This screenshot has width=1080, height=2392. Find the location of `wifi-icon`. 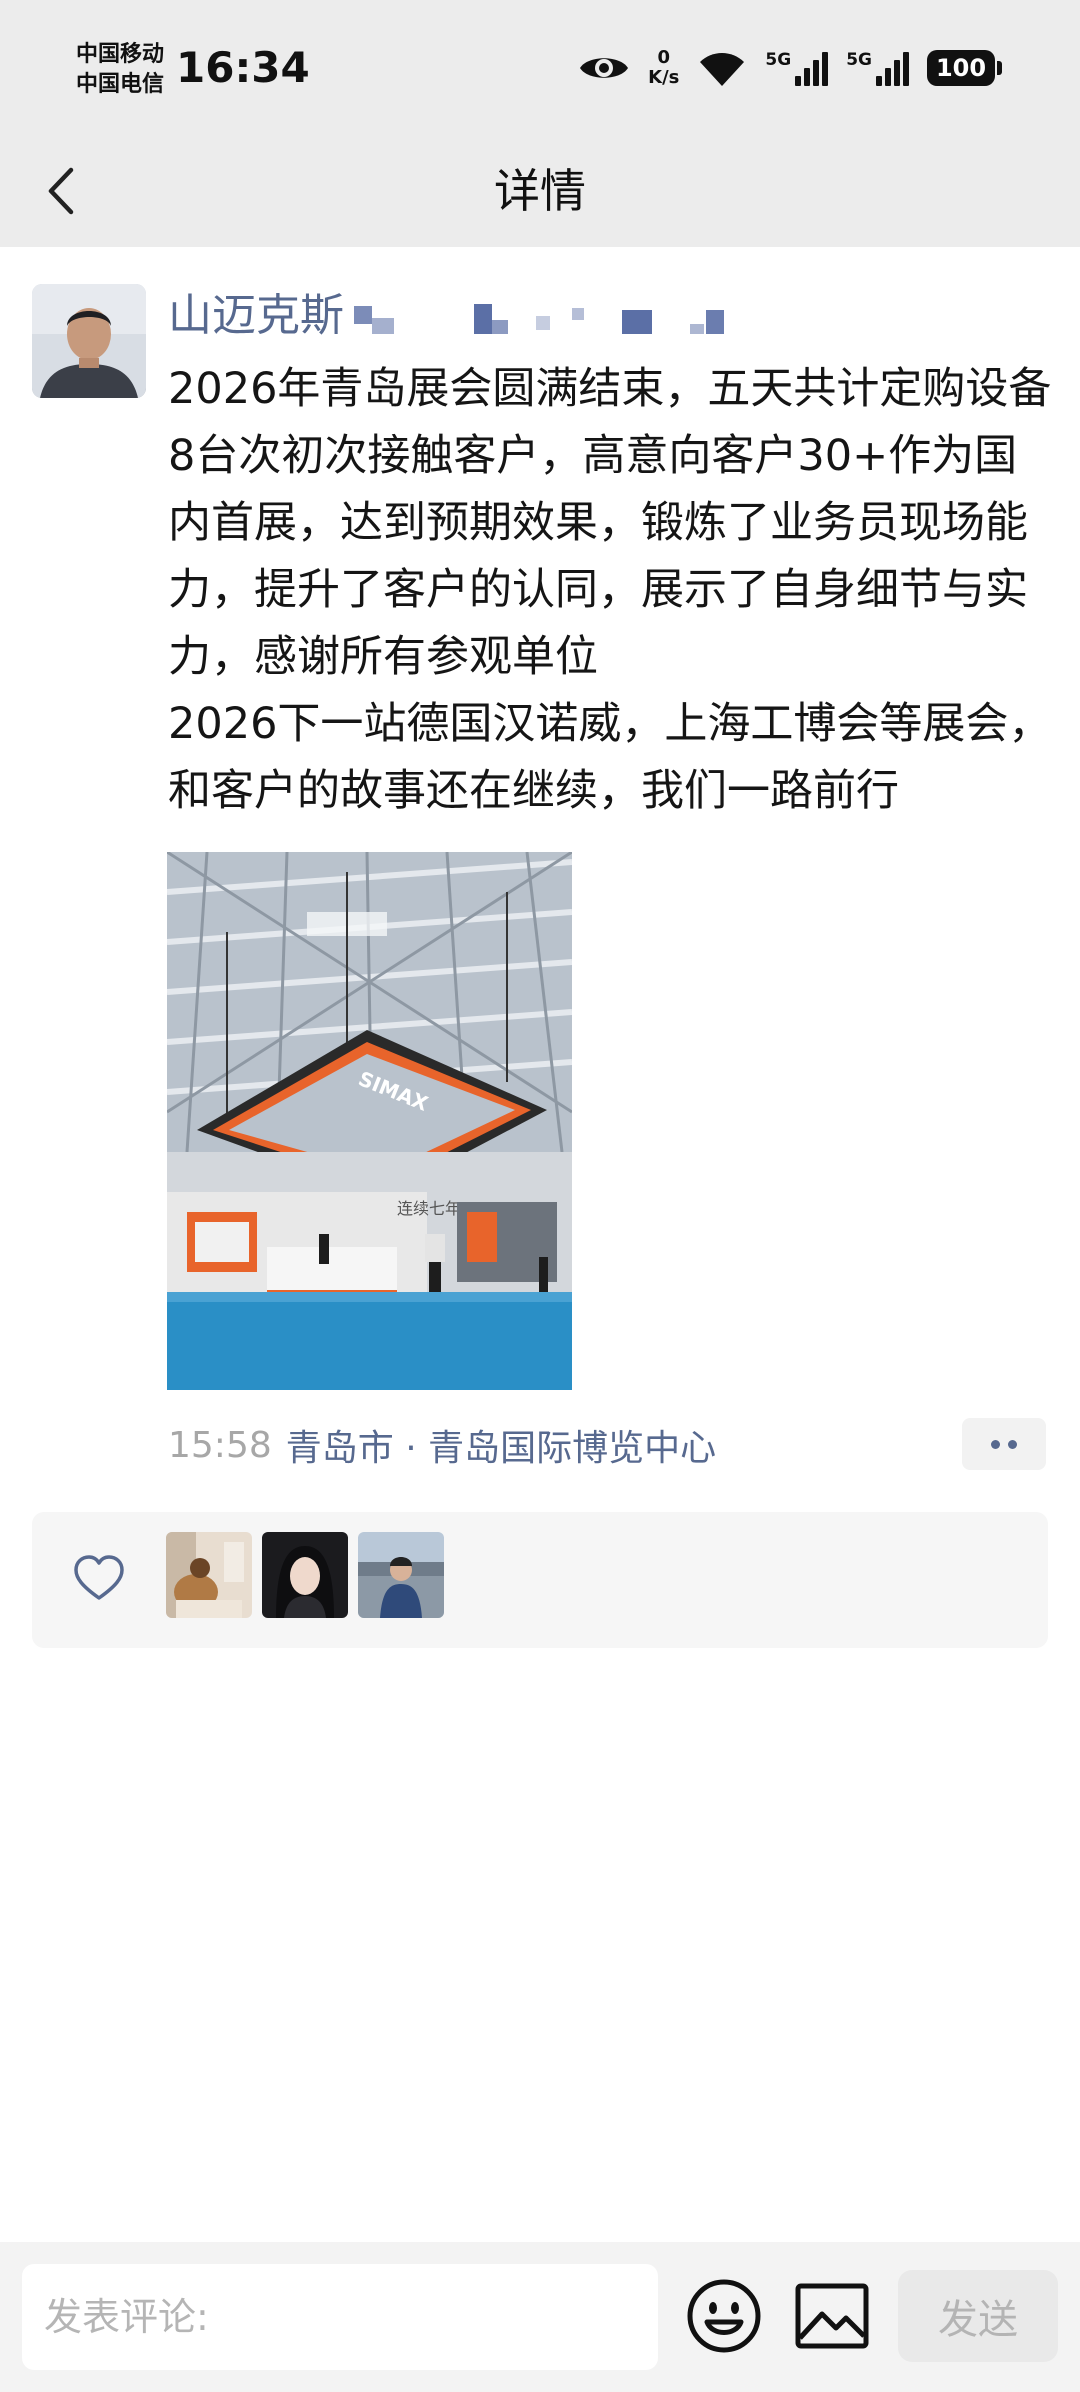

wifi-icon is located at coordinates (722, 69).